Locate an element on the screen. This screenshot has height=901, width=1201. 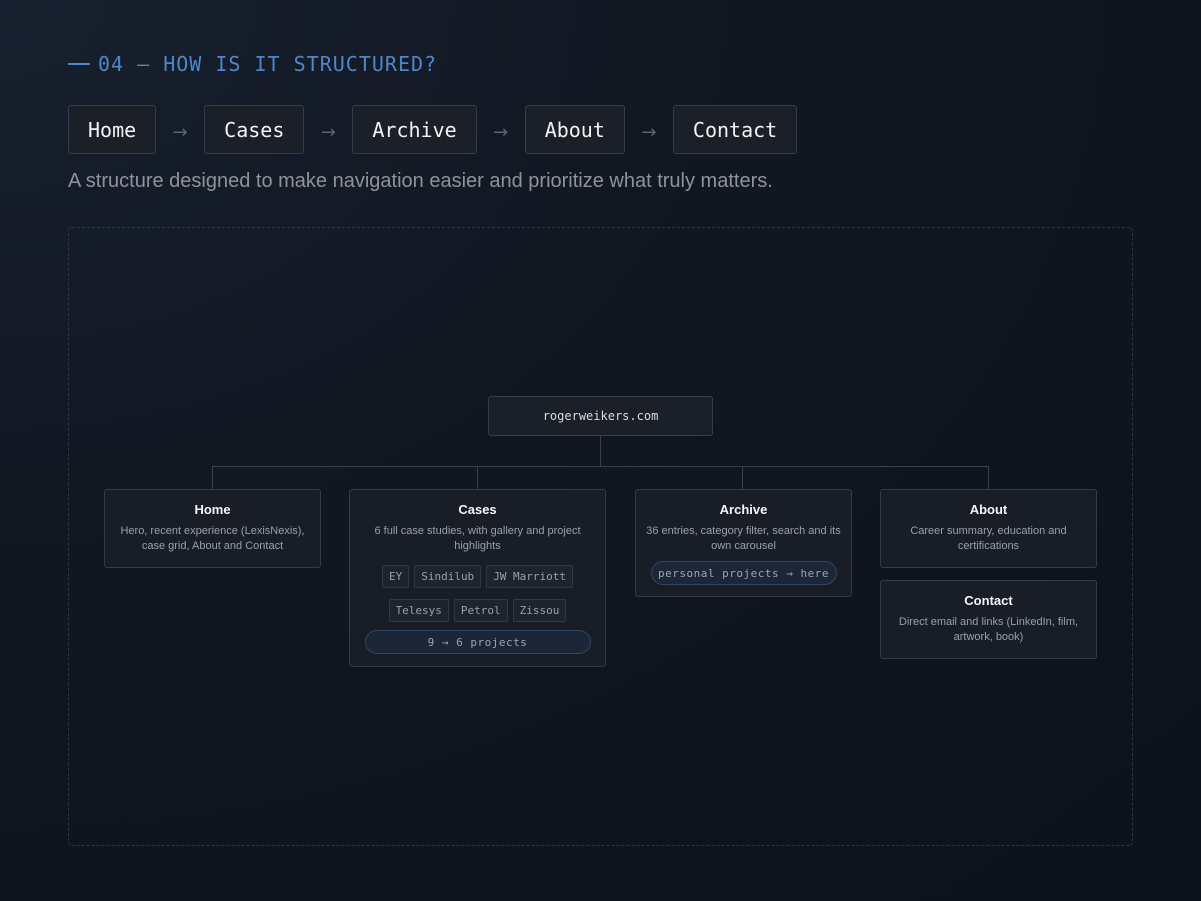
cases-count-pill: 9 → 6 projects is located at coordinates (477, 642).